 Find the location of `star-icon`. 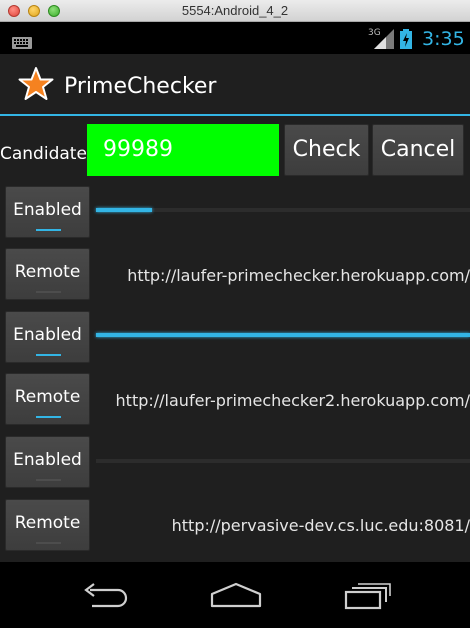

star-icon is located at coordinates (36, 86).